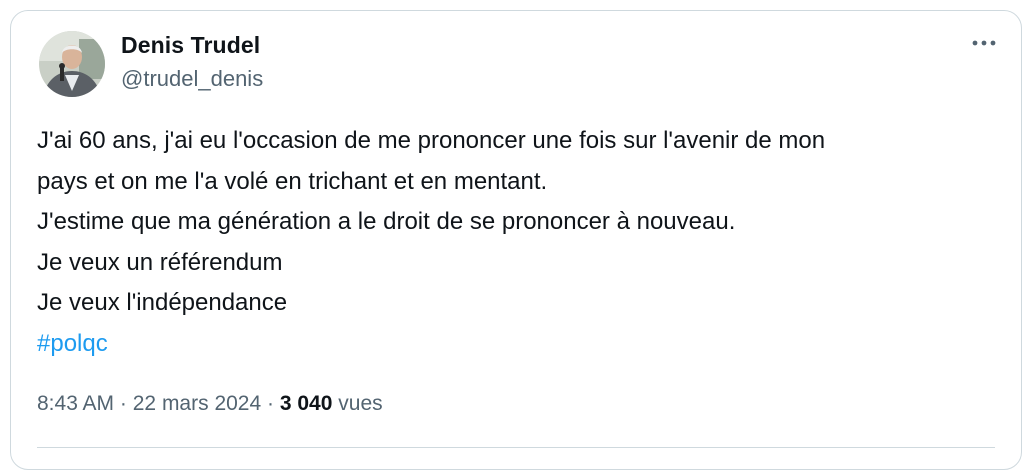  I want to click on tweet-time: 8:43 AM, so click(75, 403).